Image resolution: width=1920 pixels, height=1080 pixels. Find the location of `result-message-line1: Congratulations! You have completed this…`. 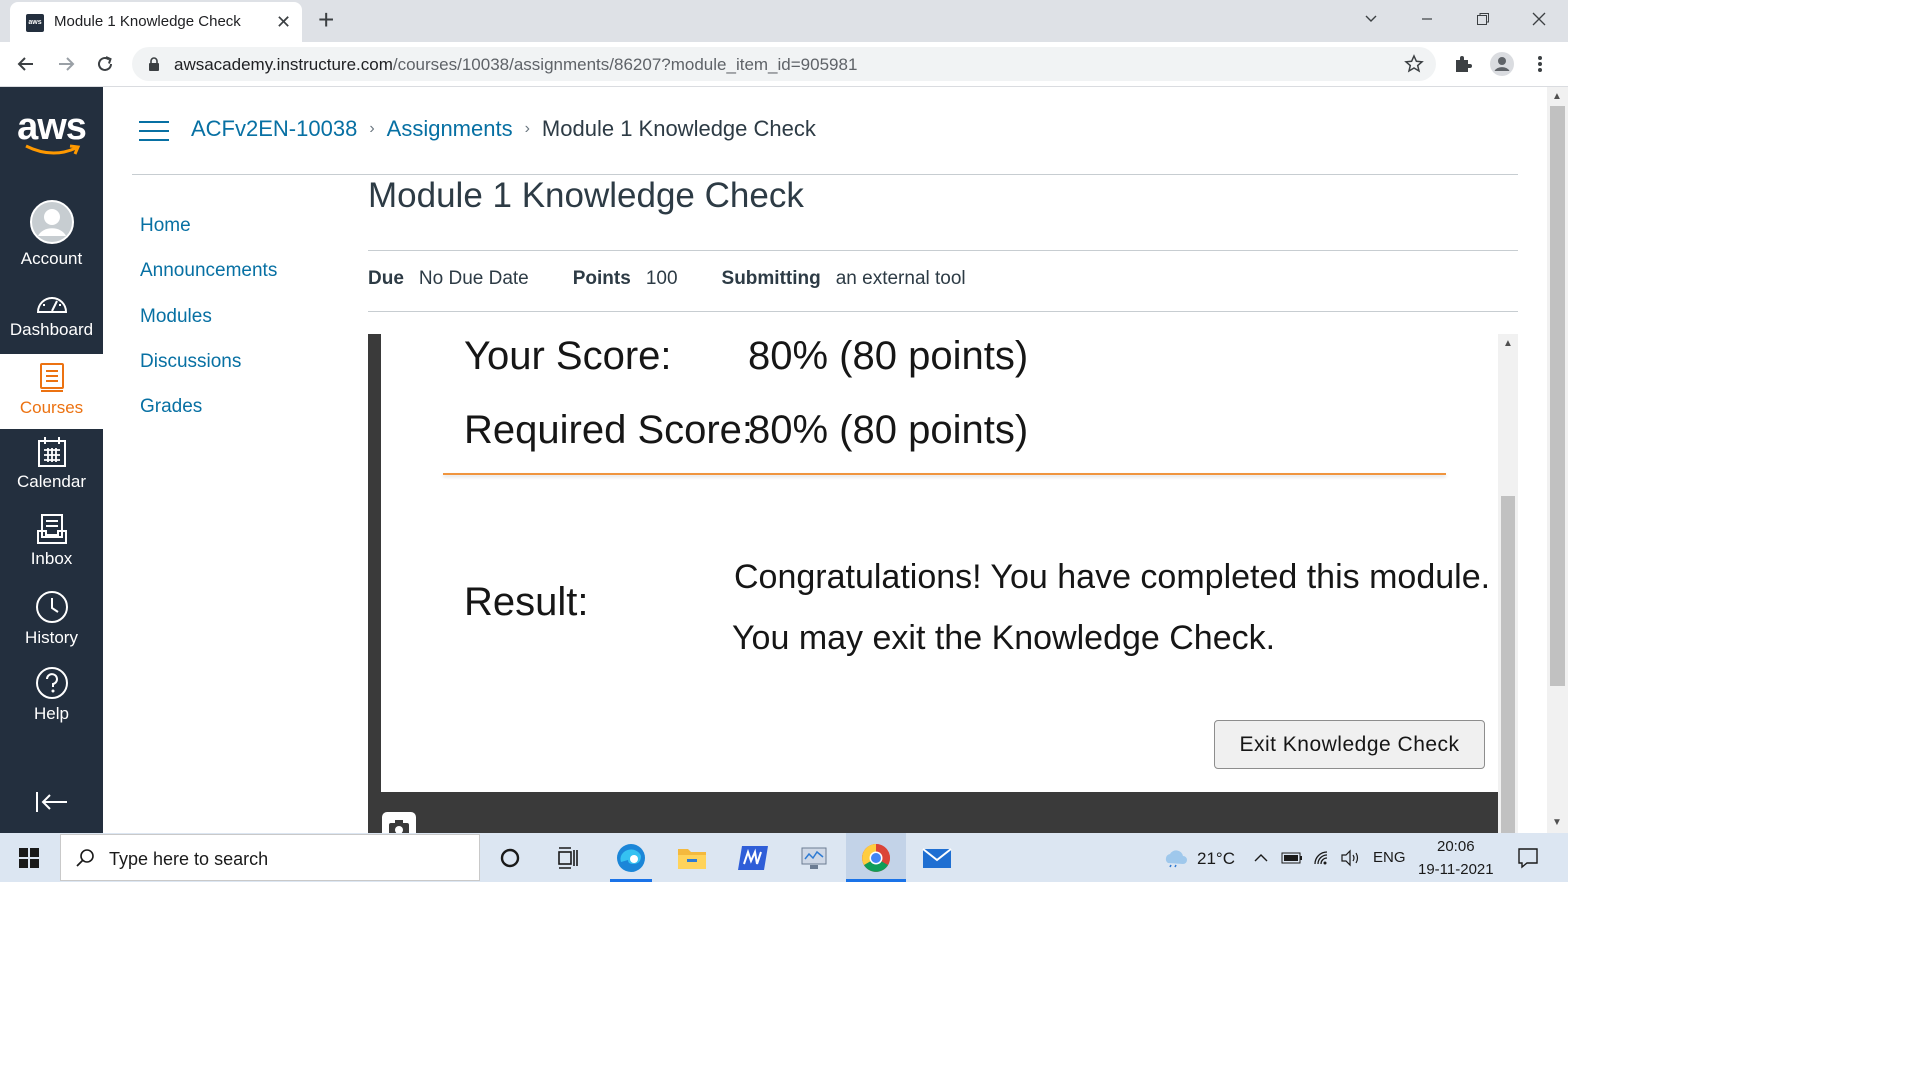

result-message-line1: Congratulations! You have completed this… is located at coordinates (1112, 577).